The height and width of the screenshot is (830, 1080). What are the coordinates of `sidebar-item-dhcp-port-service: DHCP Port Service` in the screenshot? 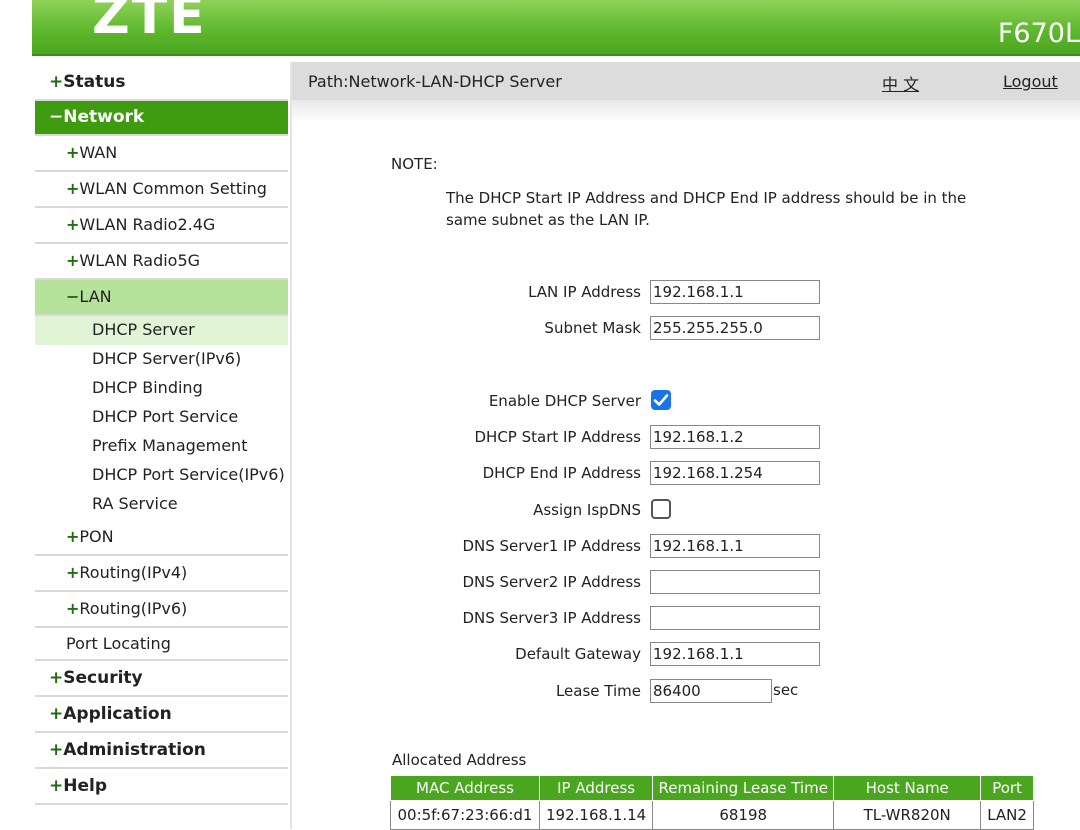 It's located at (161, 417).